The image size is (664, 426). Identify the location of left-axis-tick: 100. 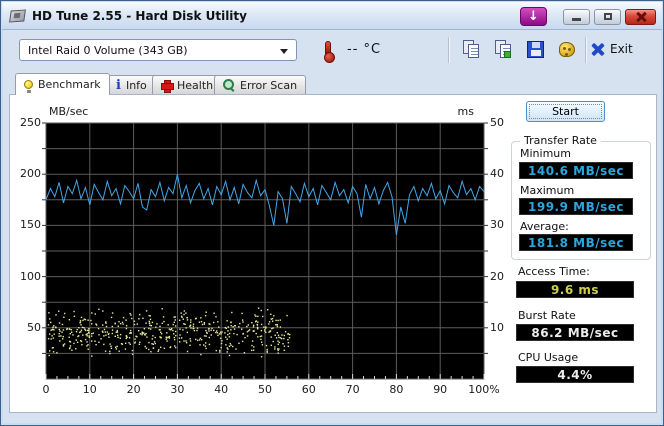
(30, 276).